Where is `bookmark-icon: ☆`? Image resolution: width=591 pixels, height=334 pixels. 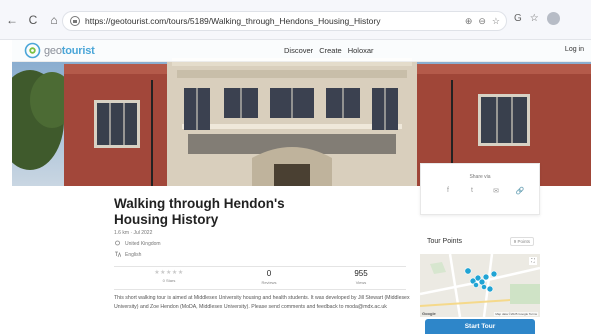
bookmark-icon: ☆ is located at coordinates (496, 21).